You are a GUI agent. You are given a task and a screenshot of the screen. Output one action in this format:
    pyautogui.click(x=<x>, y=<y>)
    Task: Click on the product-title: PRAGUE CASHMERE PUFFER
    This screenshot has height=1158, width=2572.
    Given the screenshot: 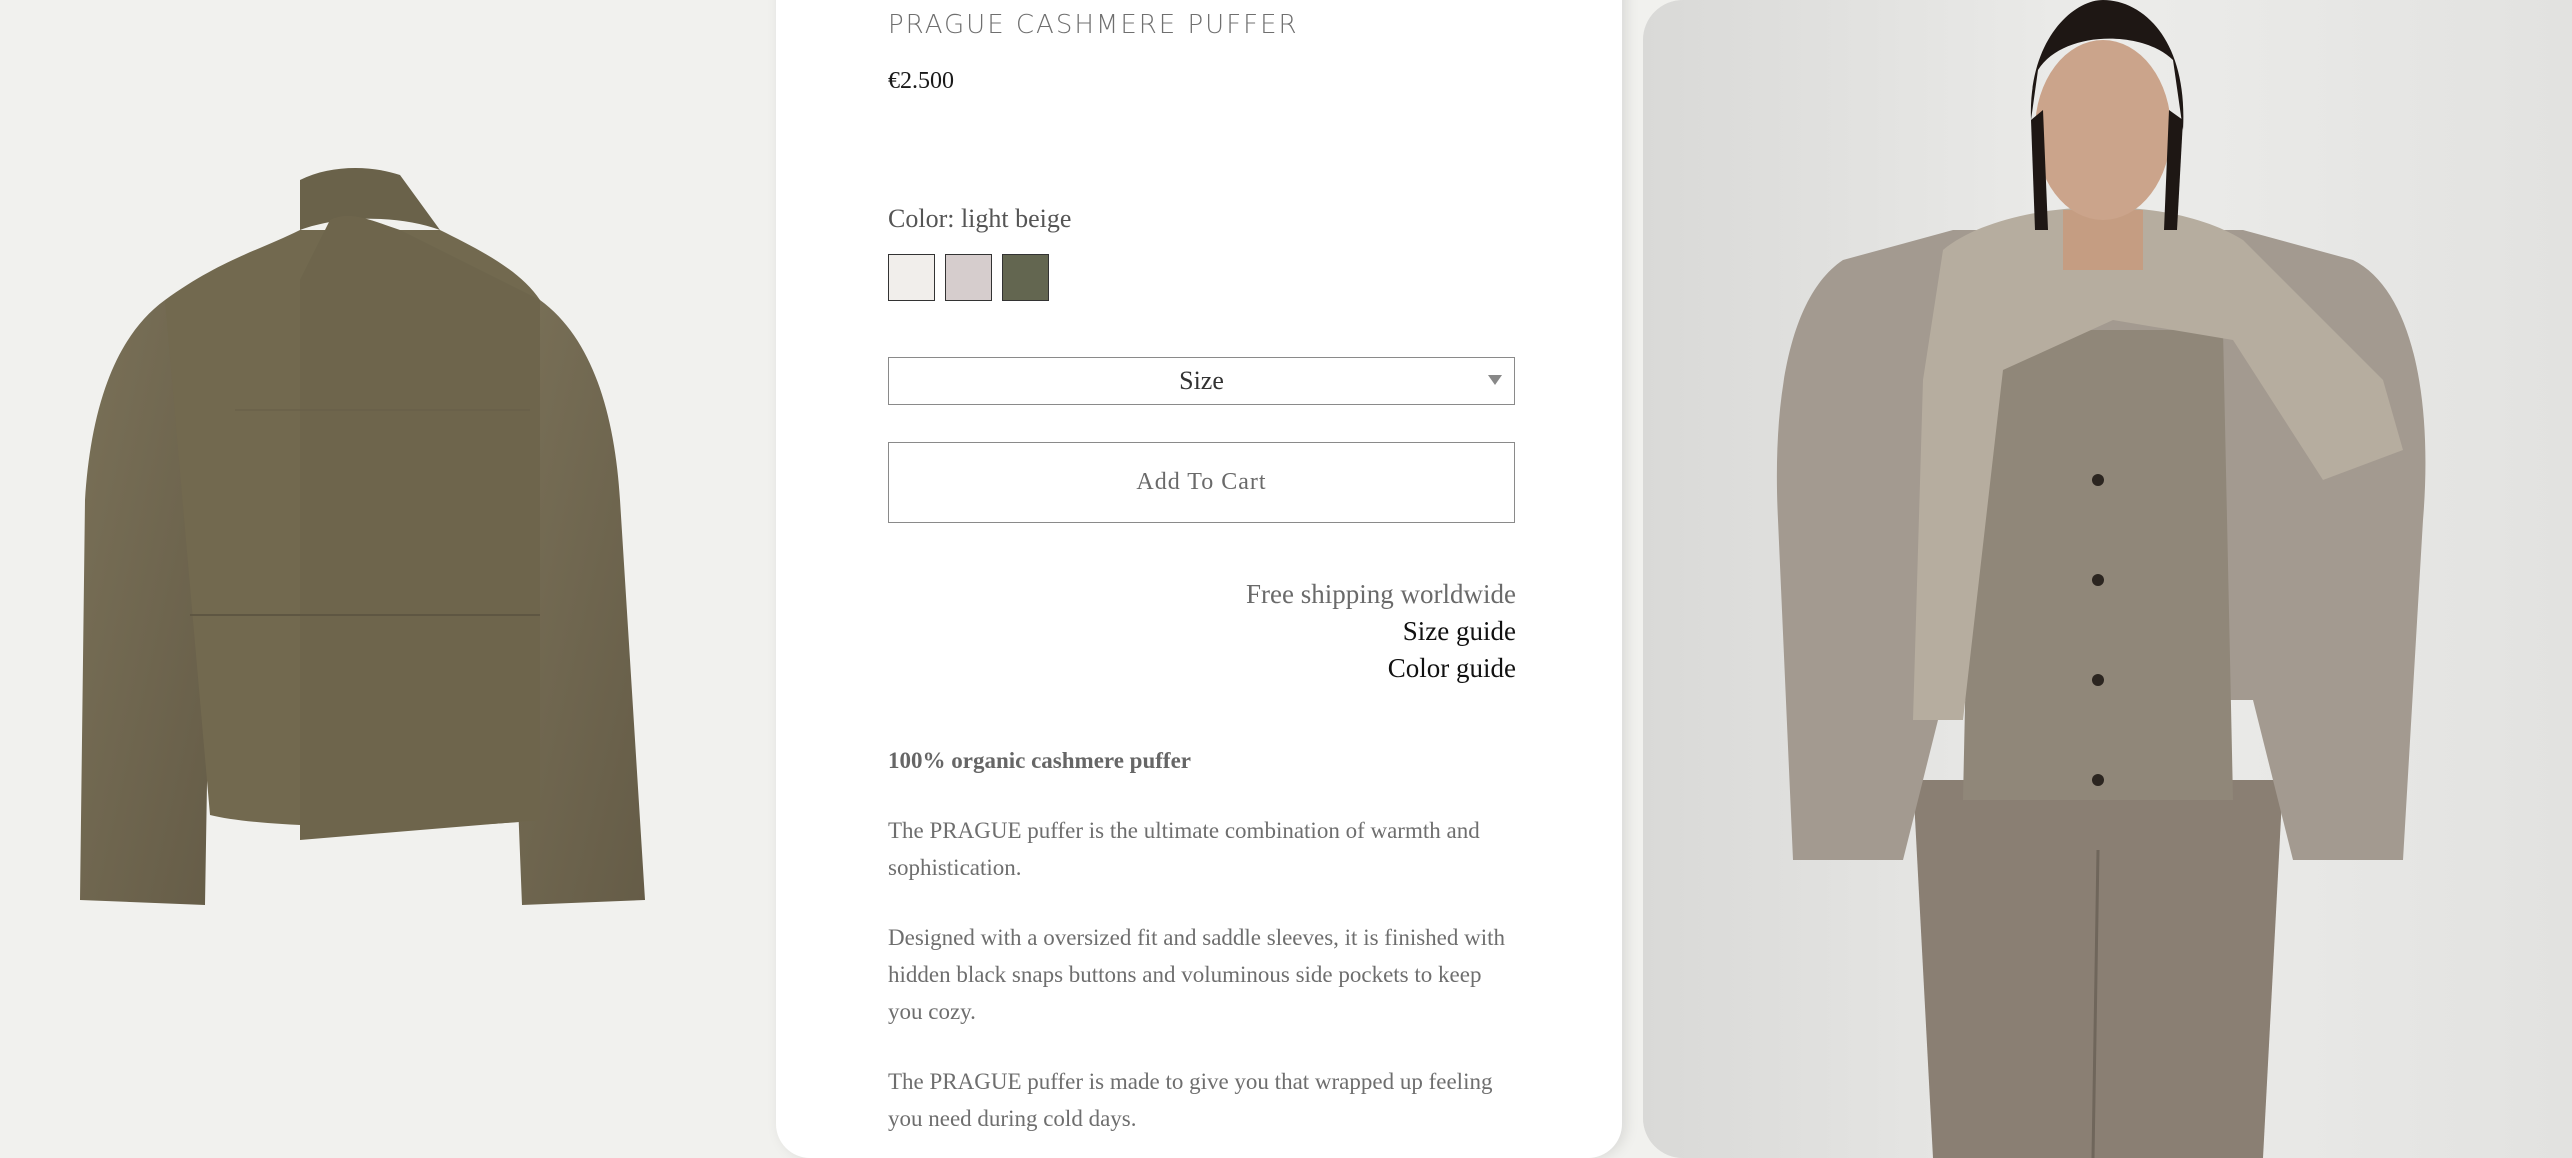 What is the action you would take?
    pyautogui.click(x=1093, y=25)
    